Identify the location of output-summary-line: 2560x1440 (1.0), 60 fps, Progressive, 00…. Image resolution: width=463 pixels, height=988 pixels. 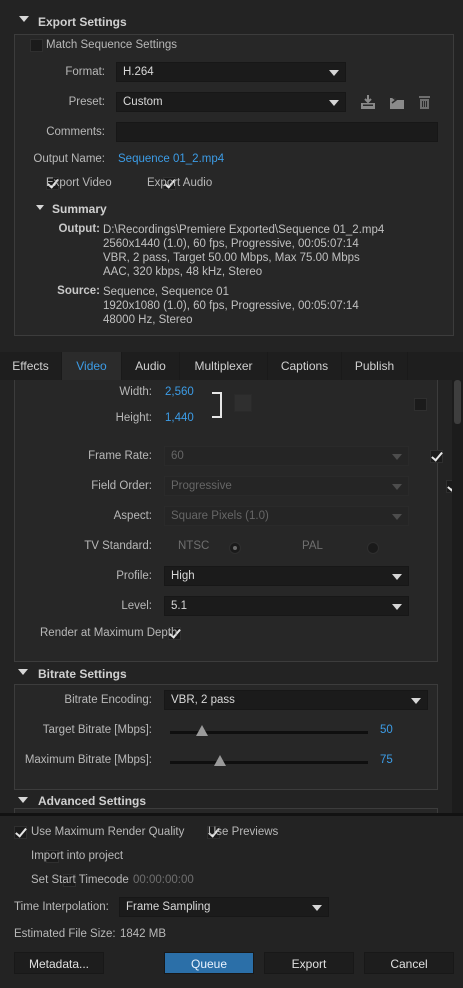
(231, 244).